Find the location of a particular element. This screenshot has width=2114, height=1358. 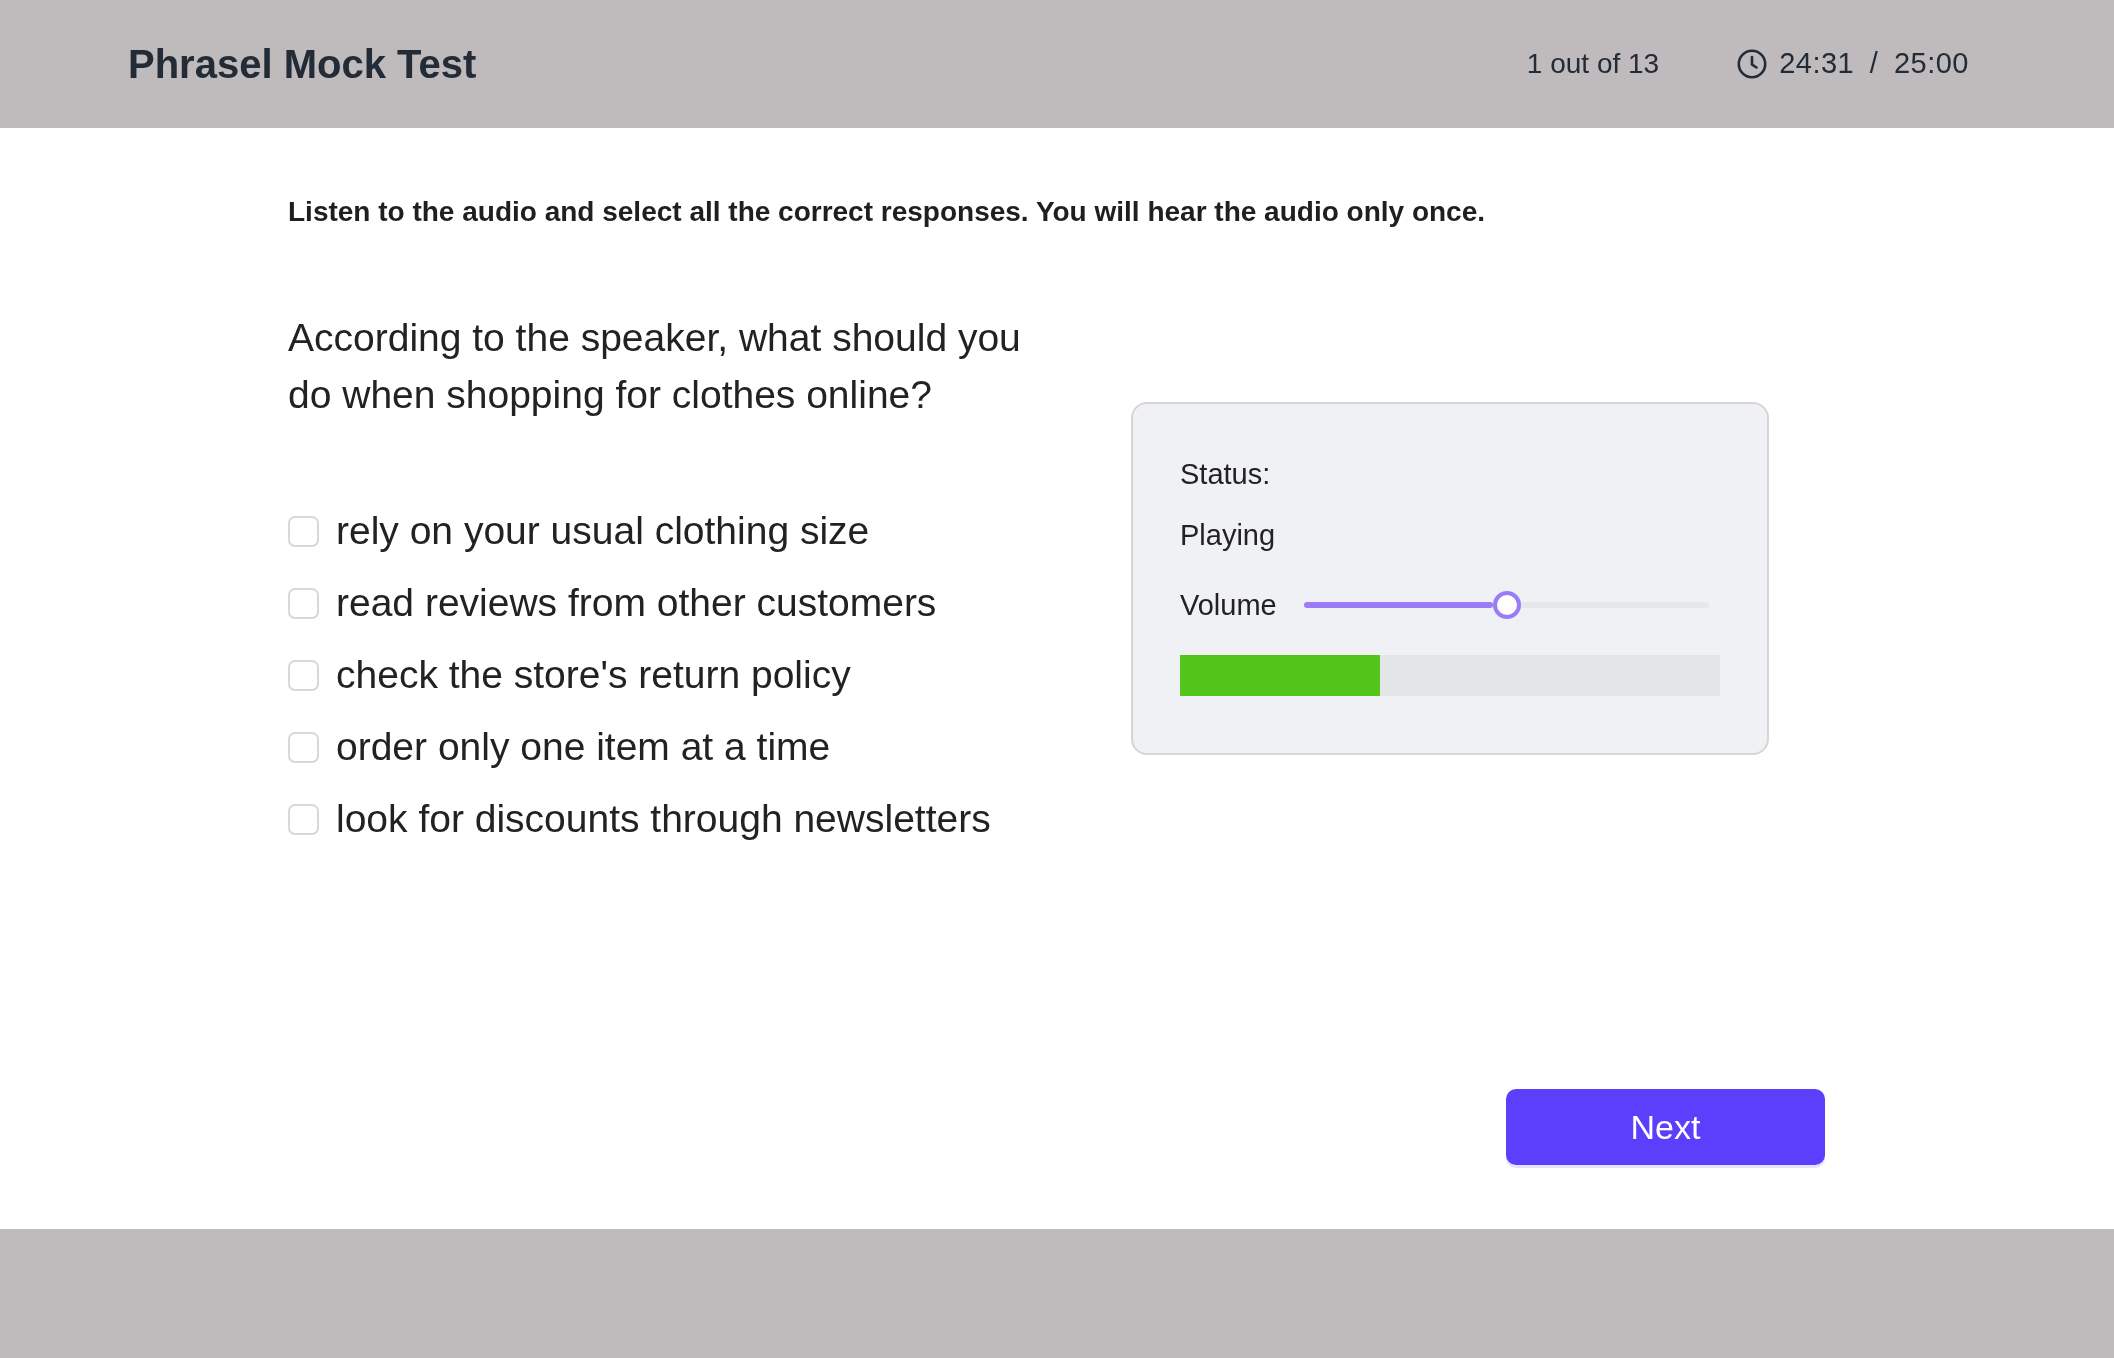

instruction-text: Listen to the audio and select all the correct responses. You will hear the audio only once. is located at coordinates (887, 212).